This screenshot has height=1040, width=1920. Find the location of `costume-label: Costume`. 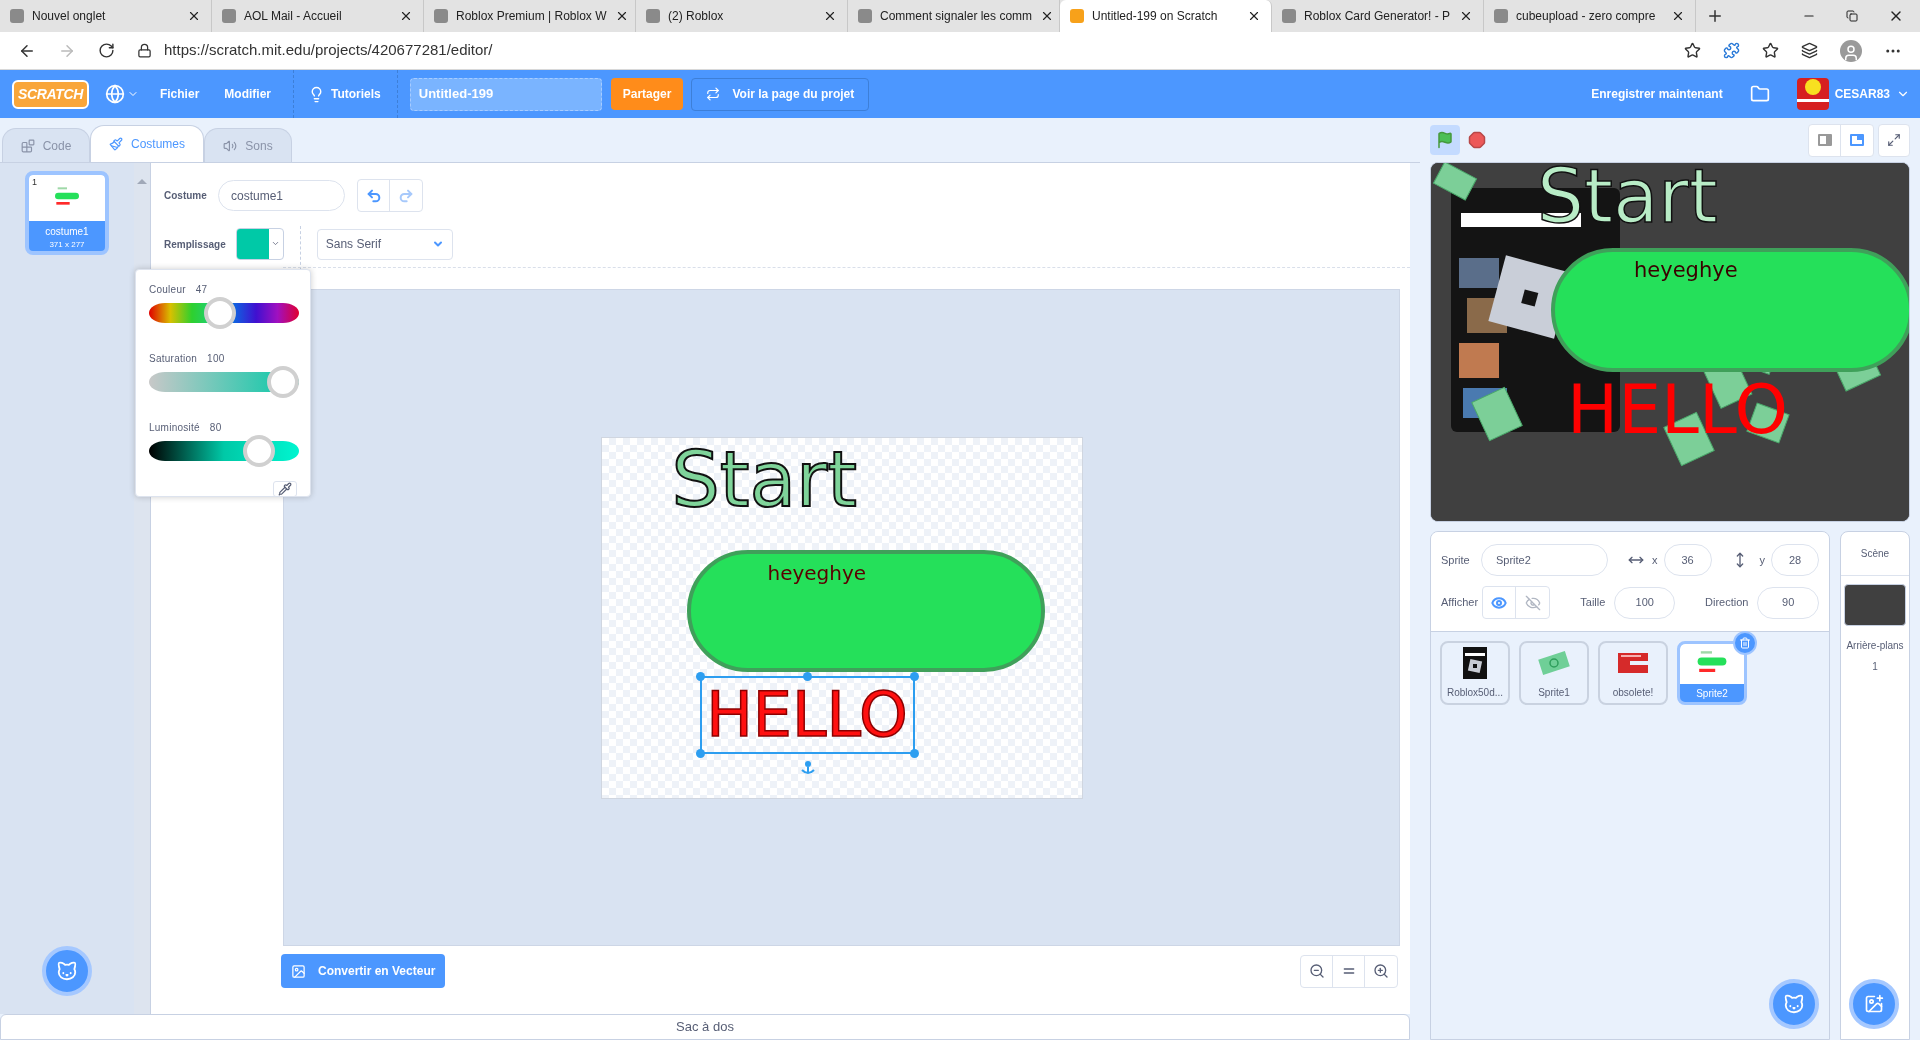

costume-label: Costume is located at coordinates (186, 196).